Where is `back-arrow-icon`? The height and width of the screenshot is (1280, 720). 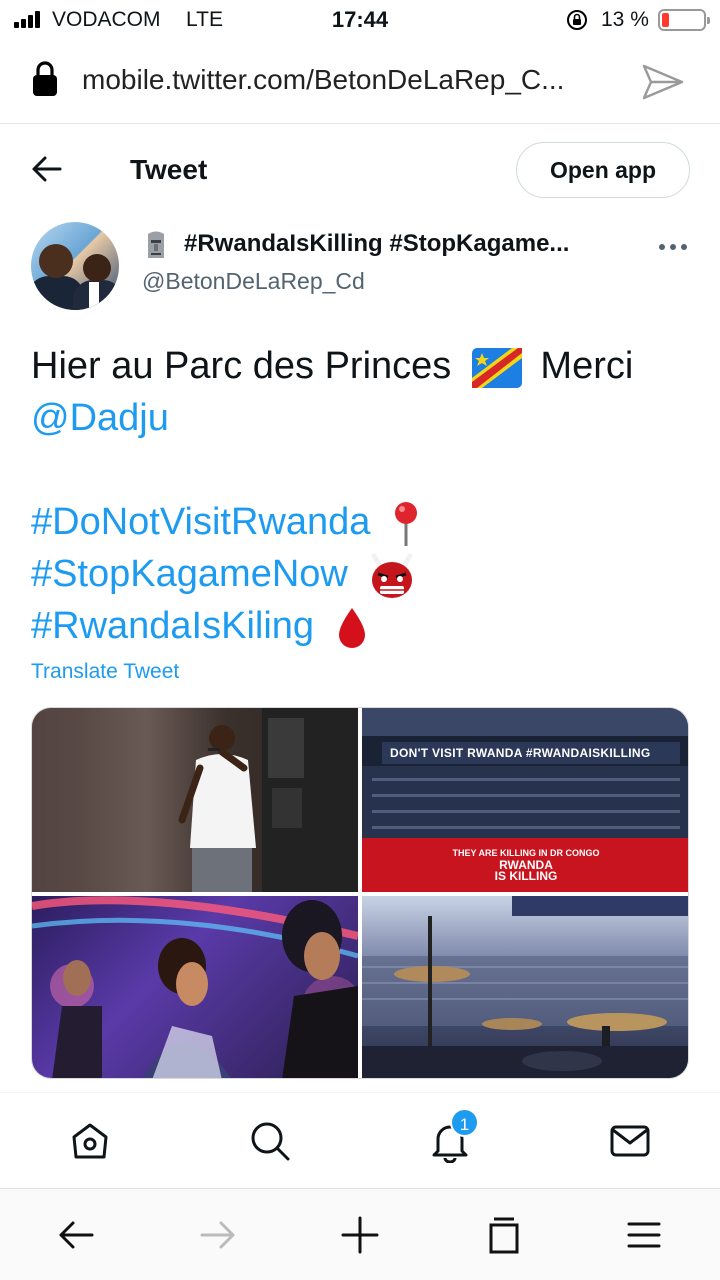
back-arrow-icon is located at coordinates (76, 1235).